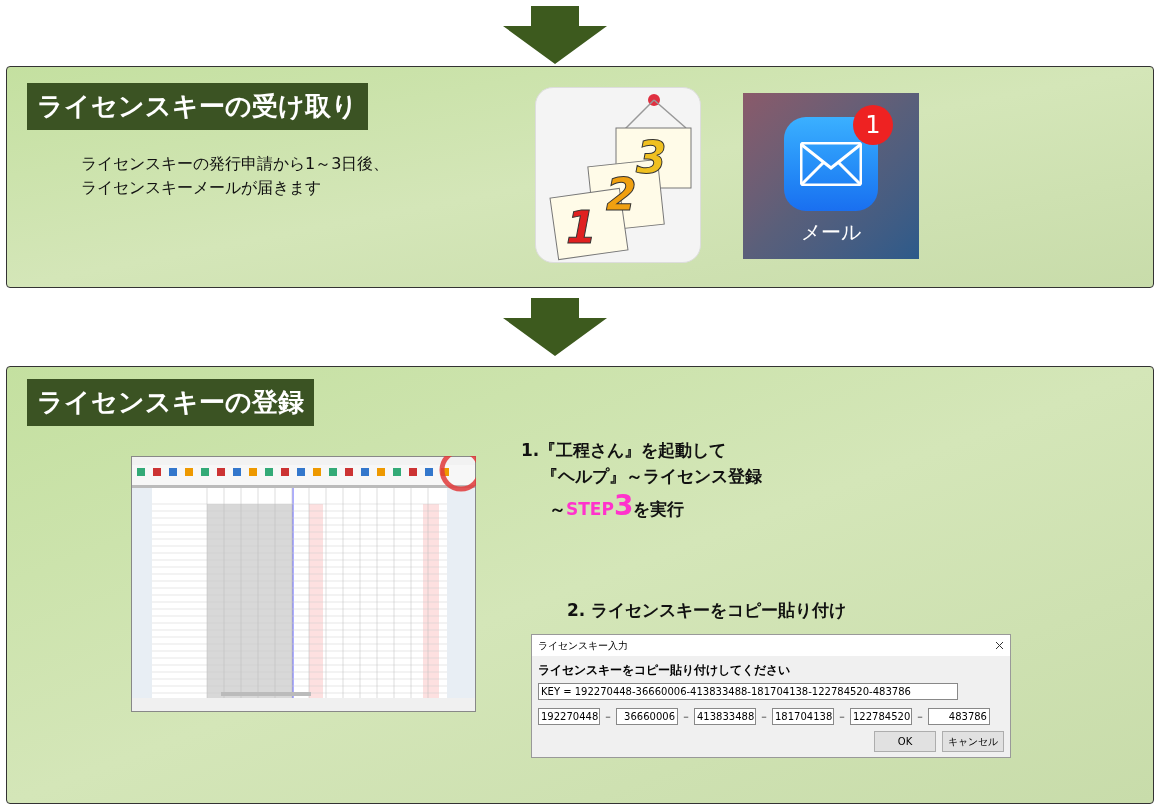 This screenshot has width=1160, height=811. What do you see at coordinates (707, 610) in the screenshot?
I see `step-text: 2. ライセンスキーをコピー貼り付け` at bounding box center [707, 610].